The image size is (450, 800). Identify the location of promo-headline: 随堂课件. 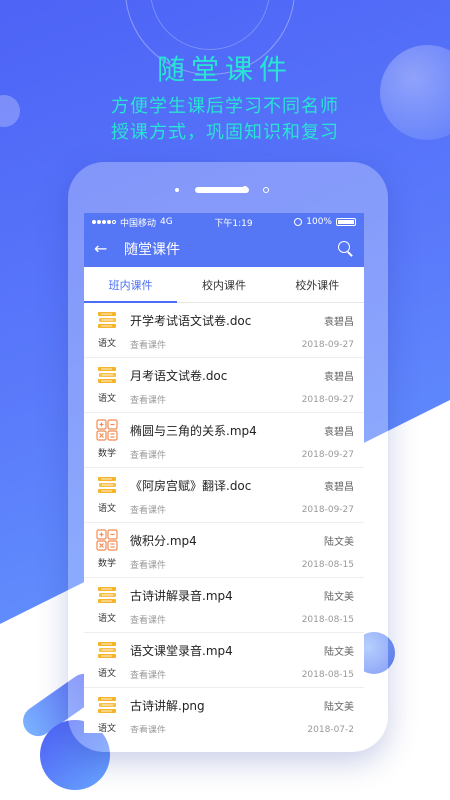
(224, 69).